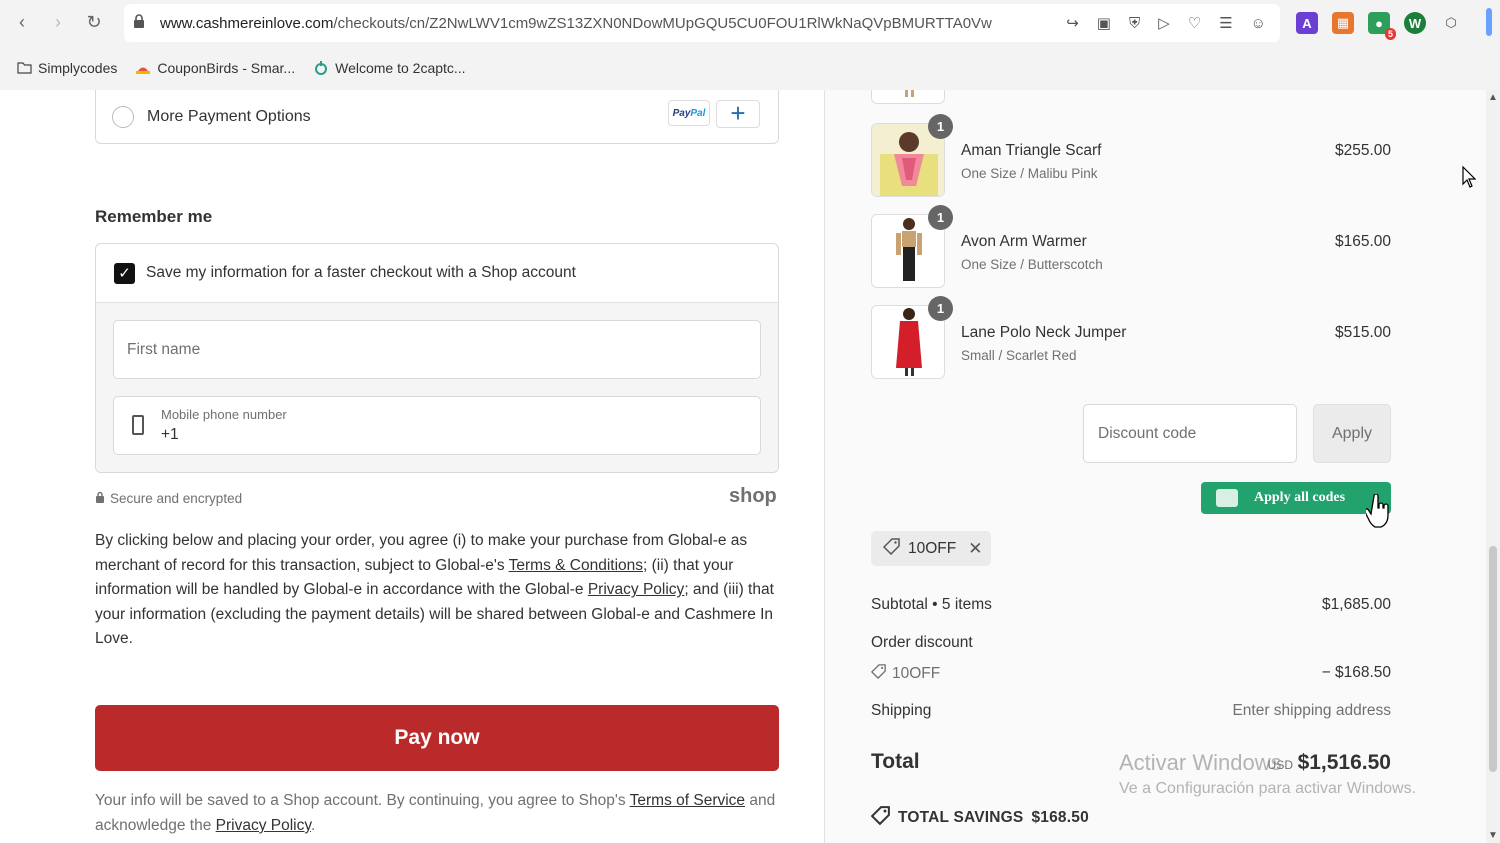 The image size is (1500, 843). I want to click on secure-encrypted-note: Secure and encrypted, so click(168, 498).